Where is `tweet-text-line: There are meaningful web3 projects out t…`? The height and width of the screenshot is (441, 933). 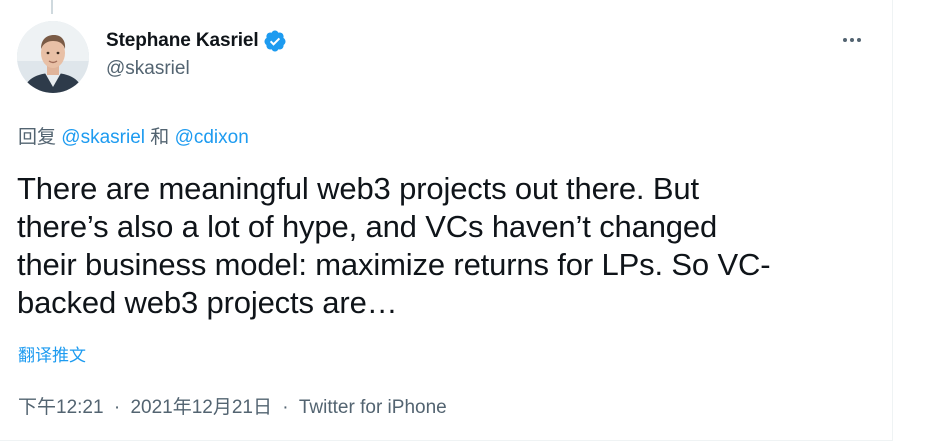 tweet-text-line: There are meaningful web3 projects out t… is located at coordinates (358, 188).